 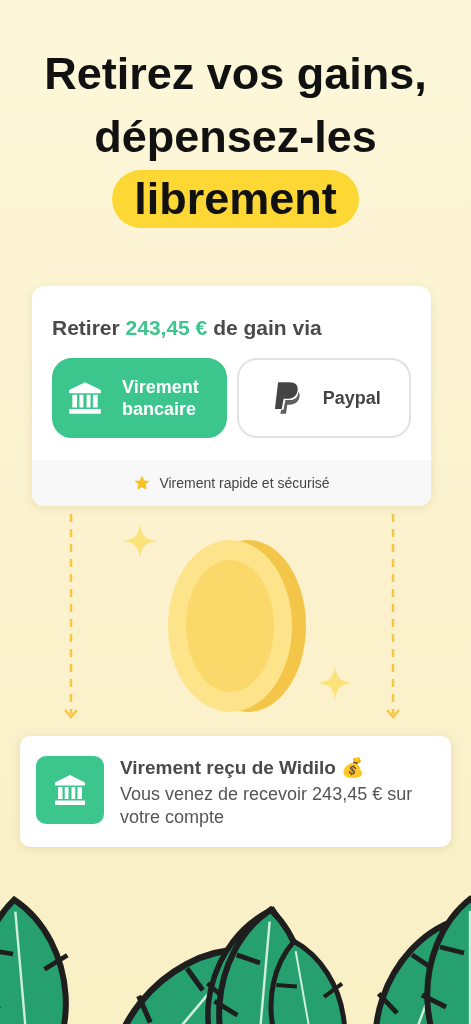 I want to click on star-icon, so click(x=142, y=483).